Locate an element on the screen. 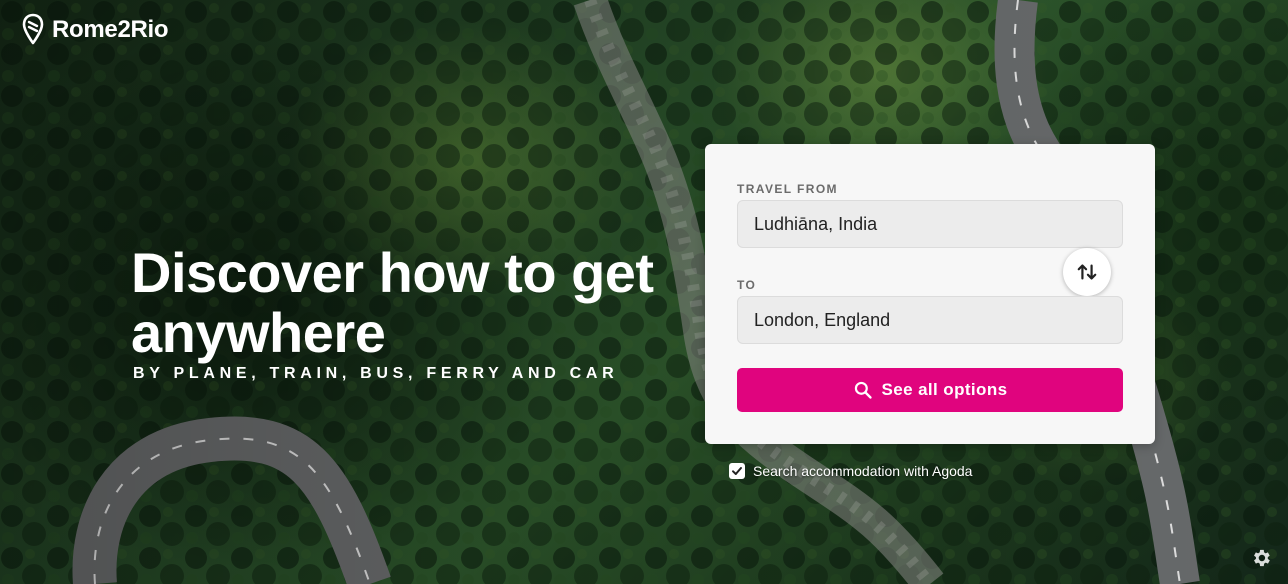 The width and height of the screenshot is (1288, 584). agoda-label: Search accommodation with Agoda is located at coordinates (863, 471).